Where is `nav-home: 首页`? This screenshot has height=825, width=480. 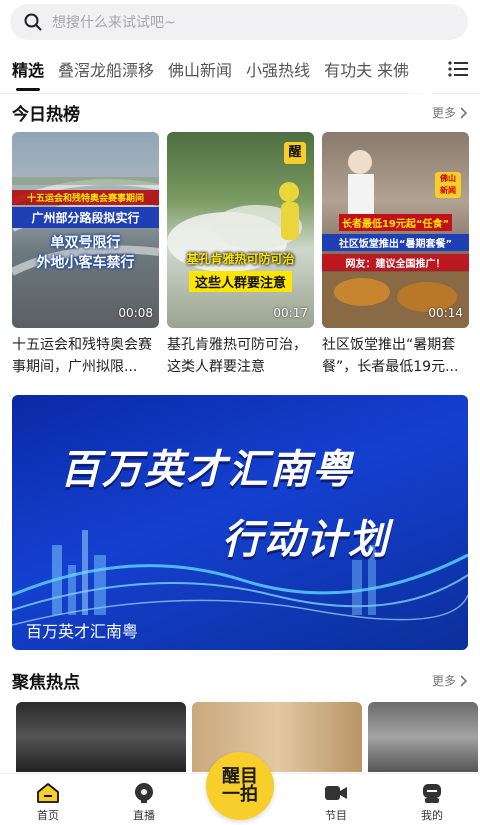
nav-home: 首页 is located at coordinates (48, 802).